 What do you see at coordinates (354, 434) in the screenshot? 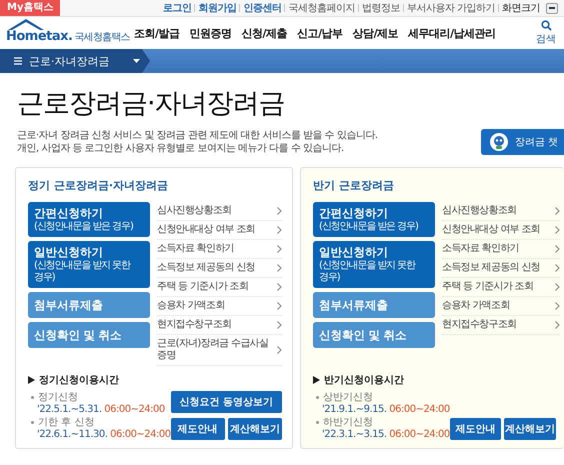
I see `date-range: '22.3.1.~3.15.` at bounding box center [354, 434].